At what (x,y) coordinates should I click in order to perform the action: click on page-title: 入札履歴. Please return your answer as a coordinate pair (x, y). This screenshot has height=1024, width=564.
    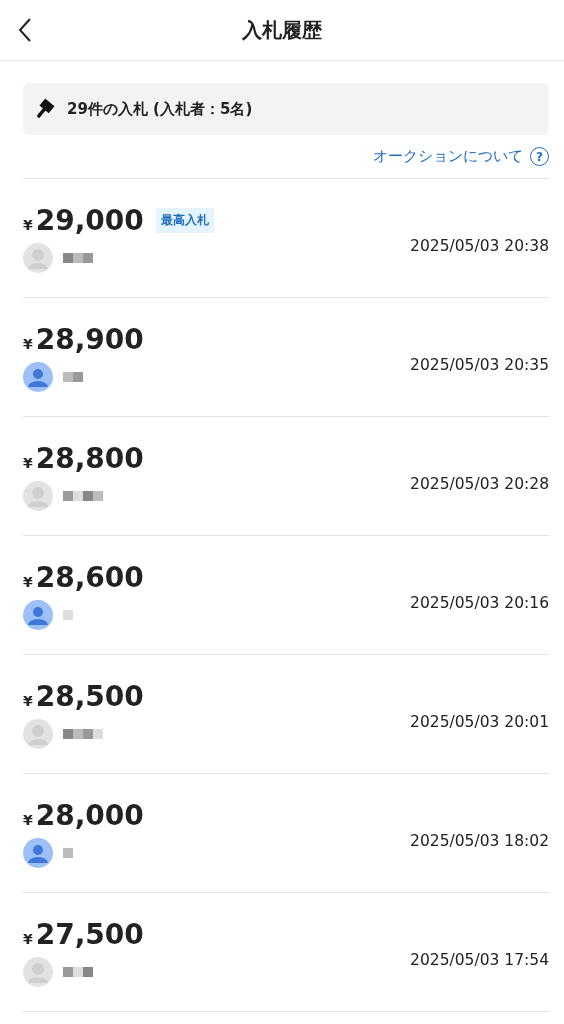
    Looking at the image, I should click on (282, 30).